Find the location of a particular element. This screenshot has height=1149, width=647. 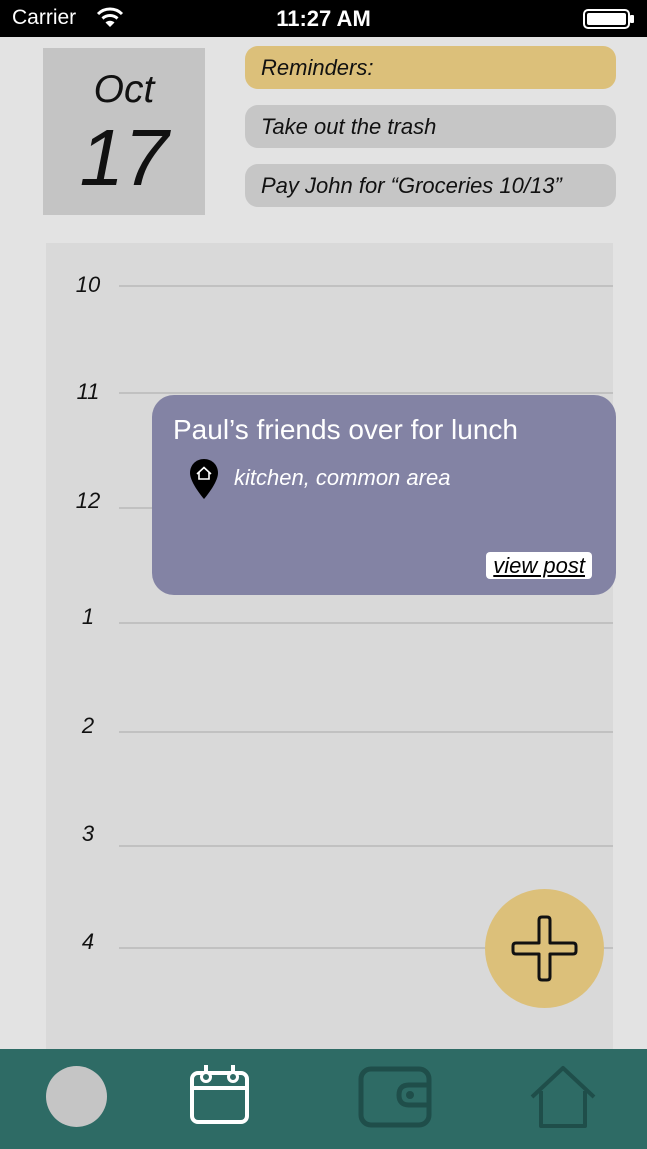

plus-icon is located at coordinates (544, 948).